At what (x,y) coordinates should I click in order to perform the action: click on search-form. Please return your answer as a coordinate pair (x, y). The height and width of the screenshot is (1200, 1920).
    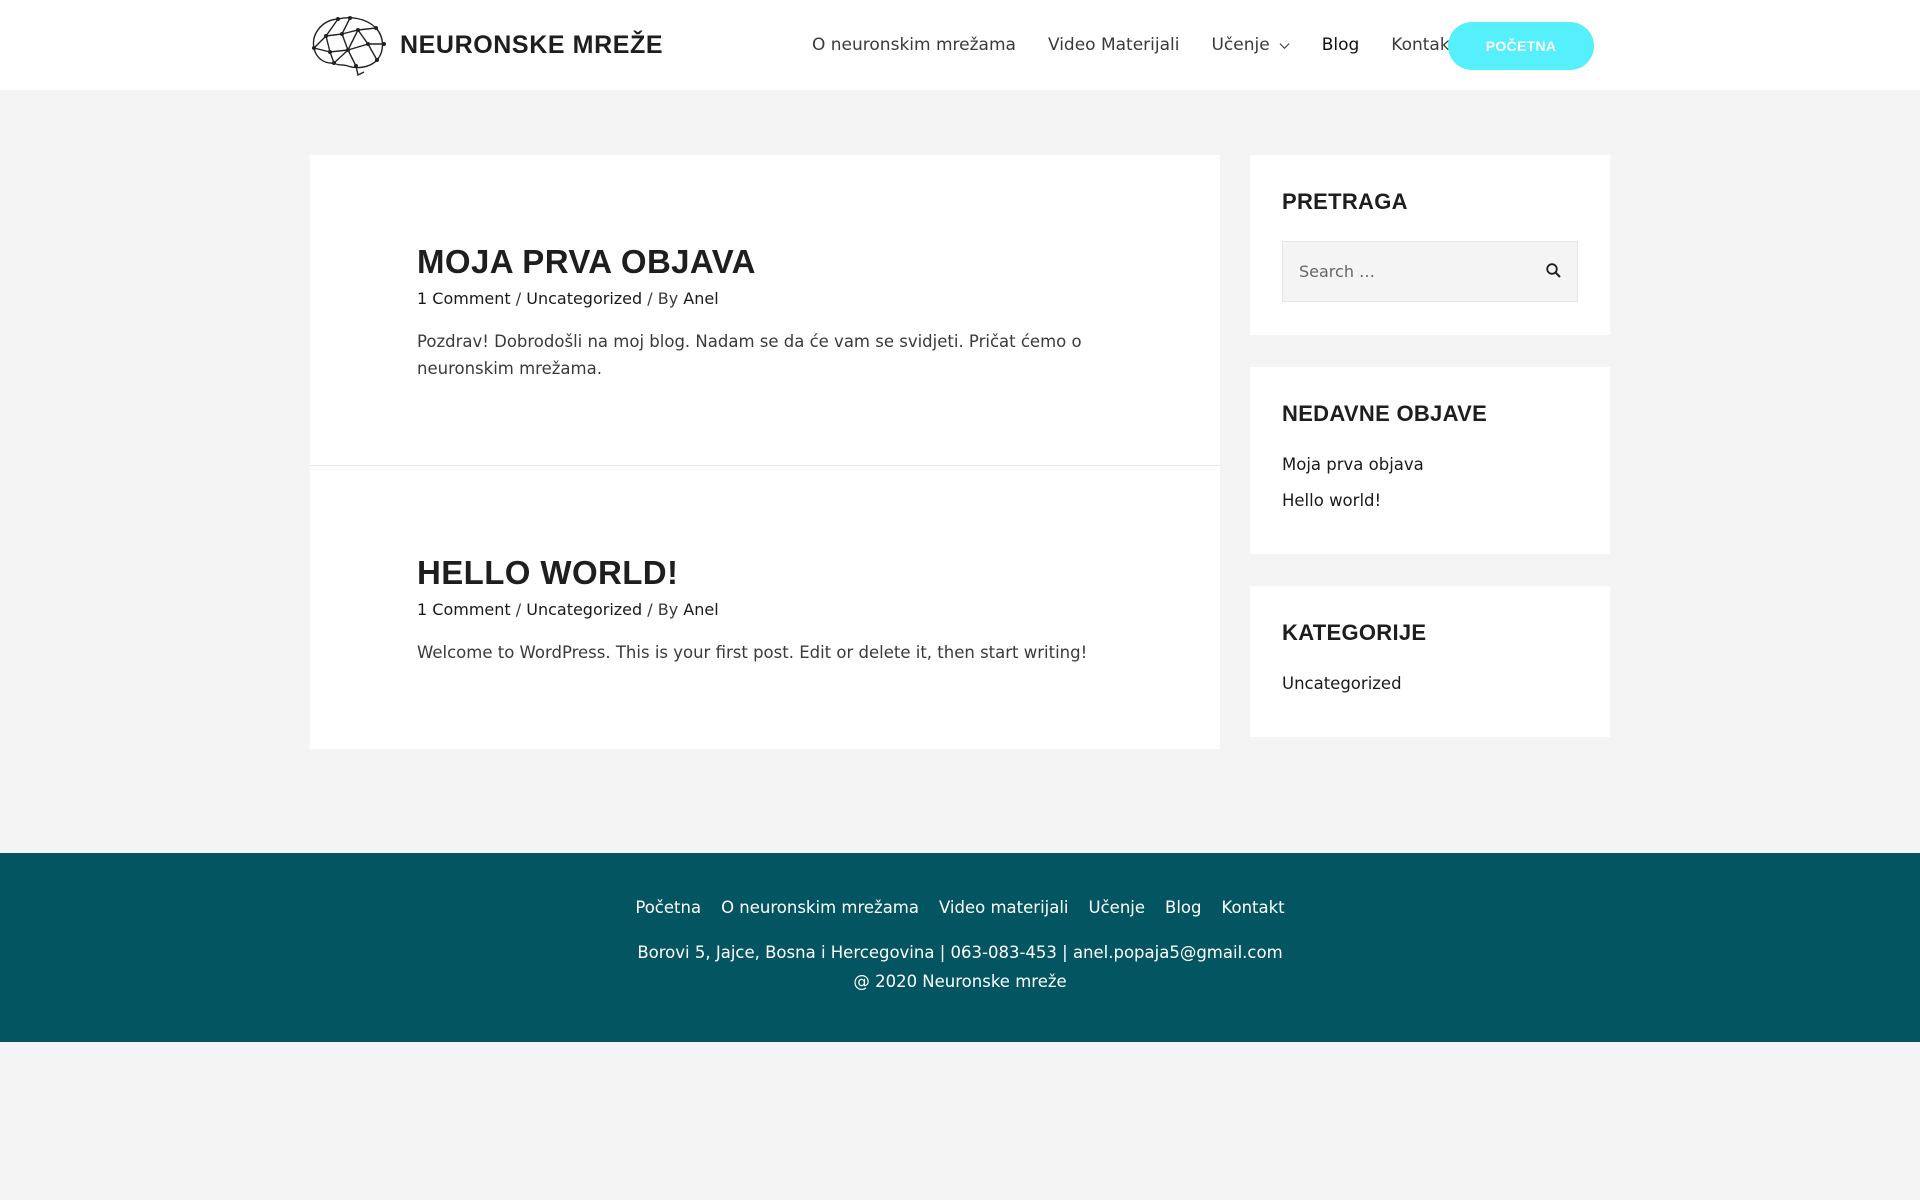
    Looking at the image, I should click on (1430, 271).